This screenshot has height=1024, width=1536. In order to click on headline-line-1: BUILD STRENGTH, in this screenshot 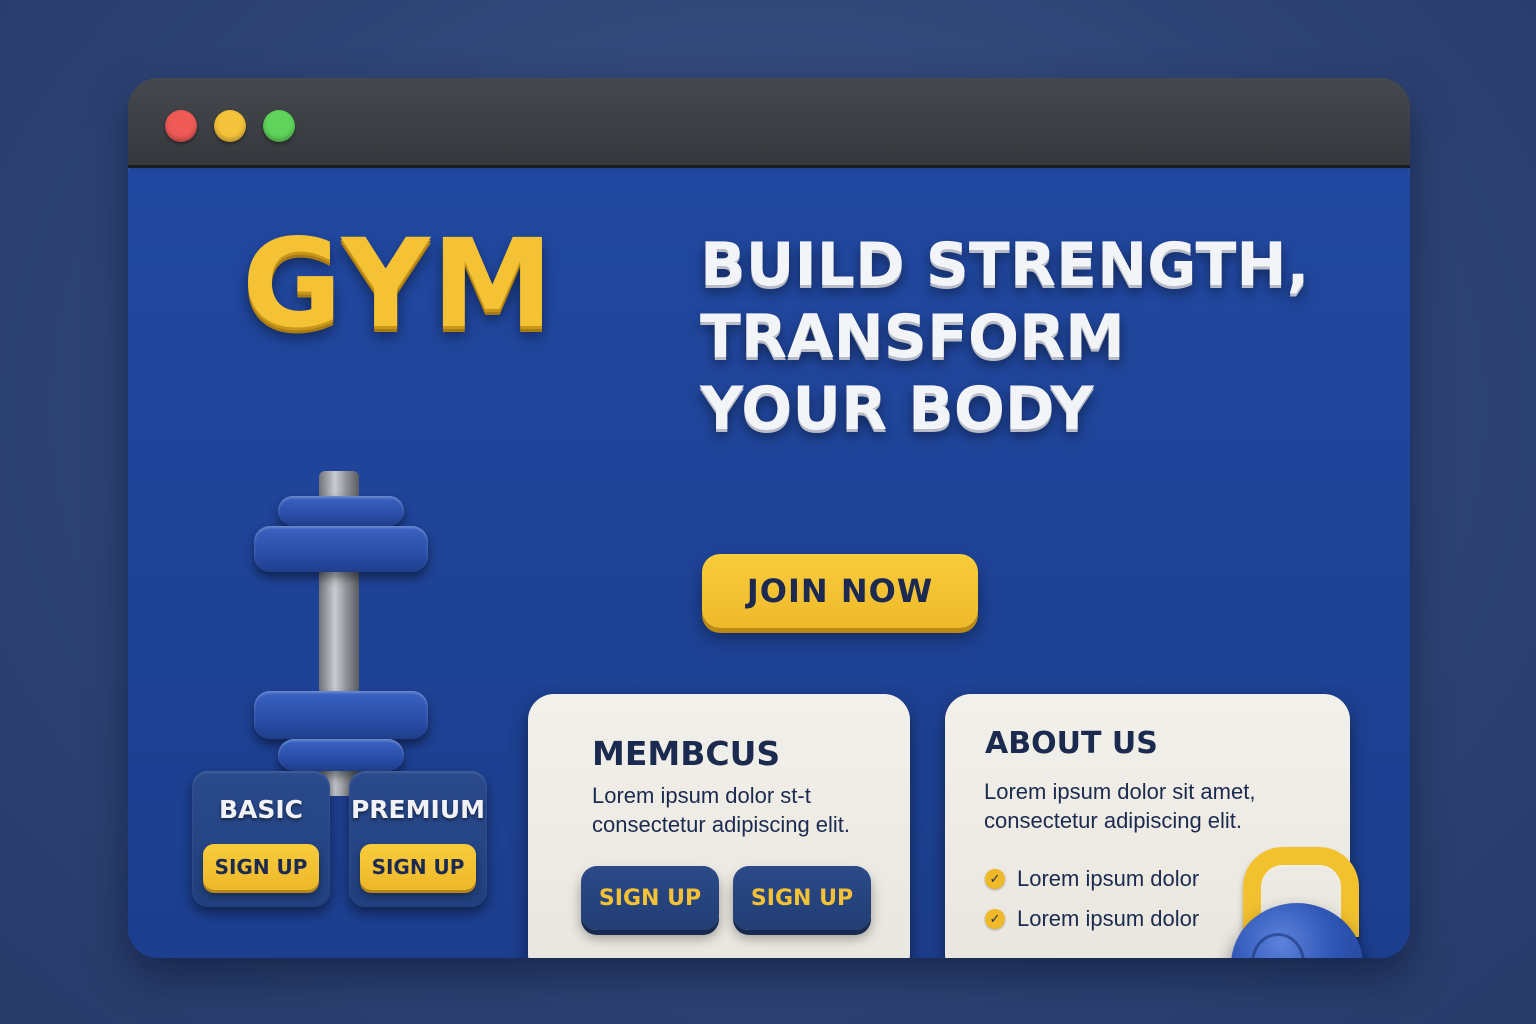, I will do `click(1005, 265)`.